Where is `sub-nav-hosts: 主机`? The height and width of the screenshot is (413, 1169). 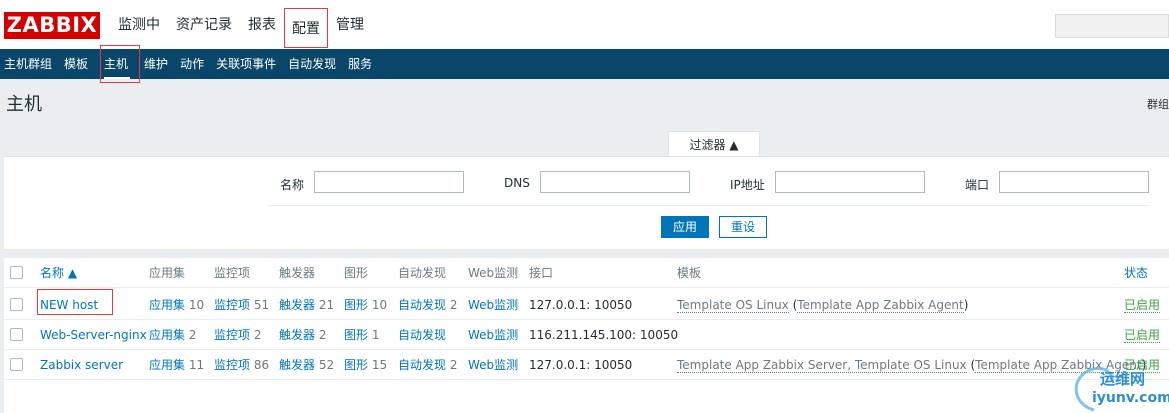
sub-nav-hosts: 主机 is located at coordinates (120, 64).